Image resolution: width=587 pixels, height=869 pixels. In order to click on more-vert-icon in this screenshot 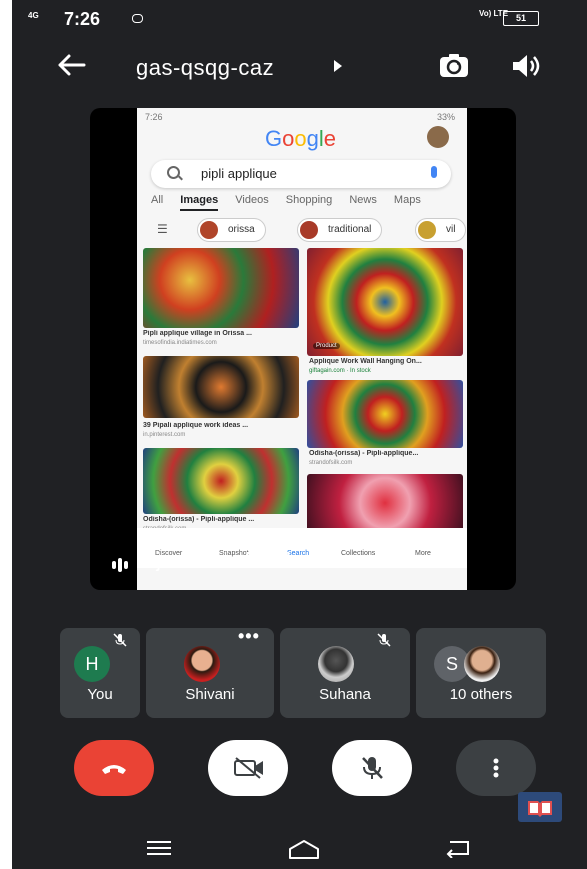, I will do `click(496, 768)`.